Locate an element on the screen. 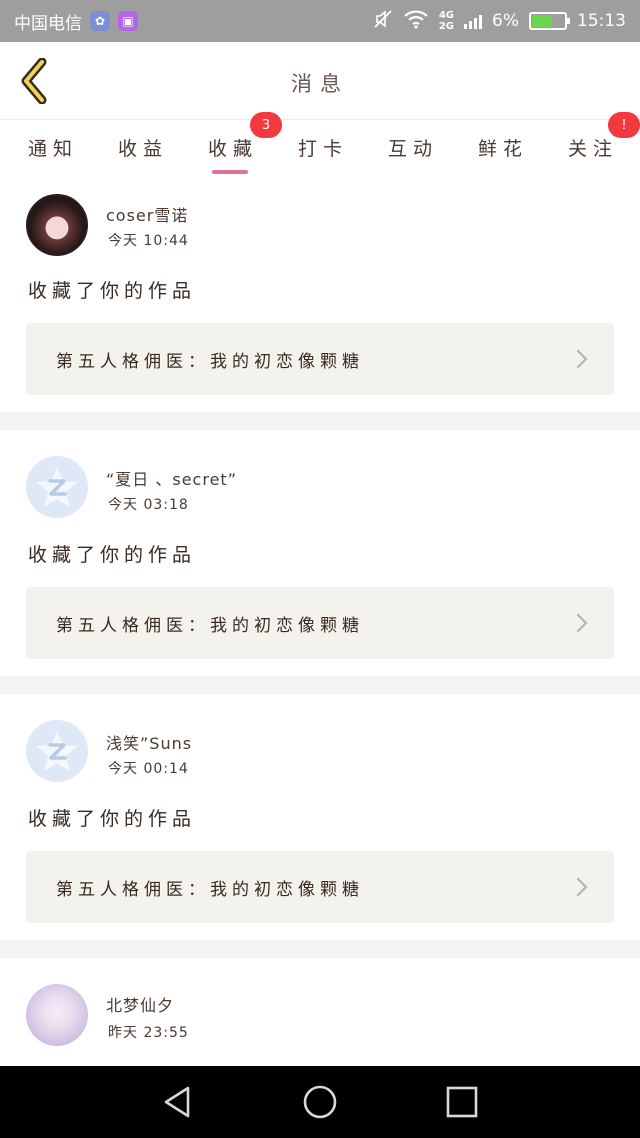  carrier-app-icon: ✿ is located at coordinates (100, 21).